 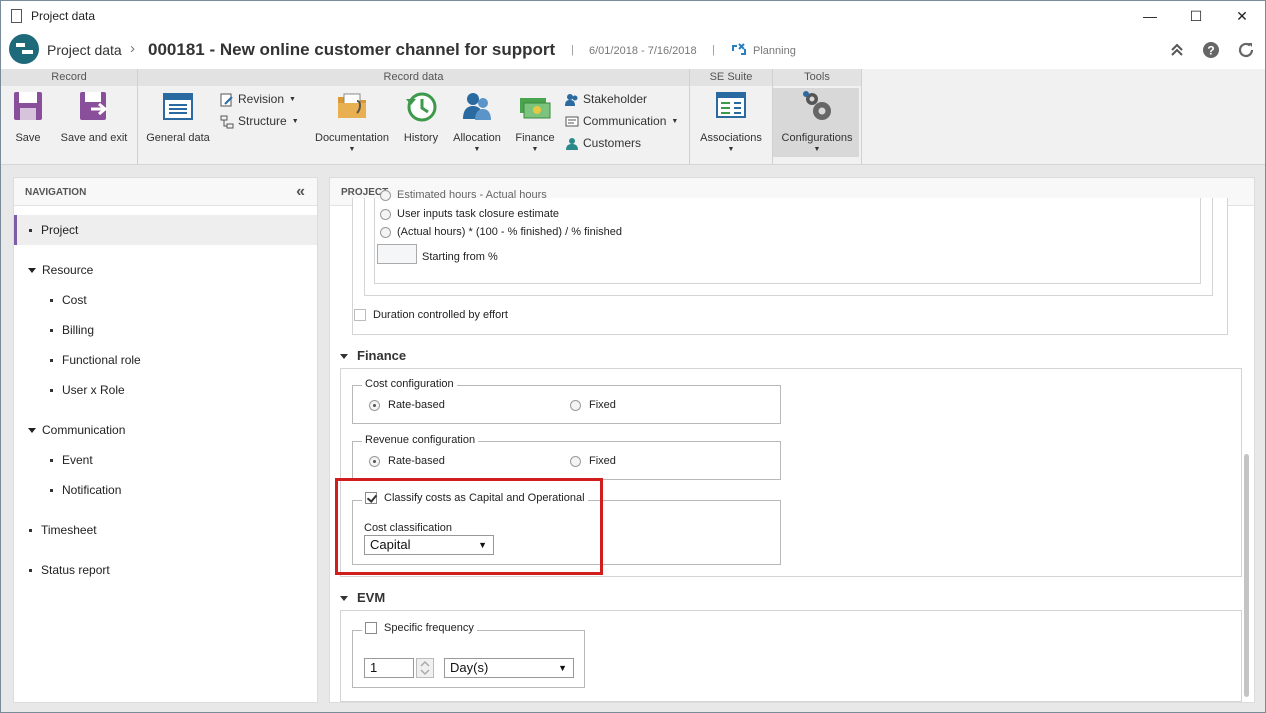 I want to click on specific-frequency-checkbox: Specific frequency, so click(x=419, y=628).